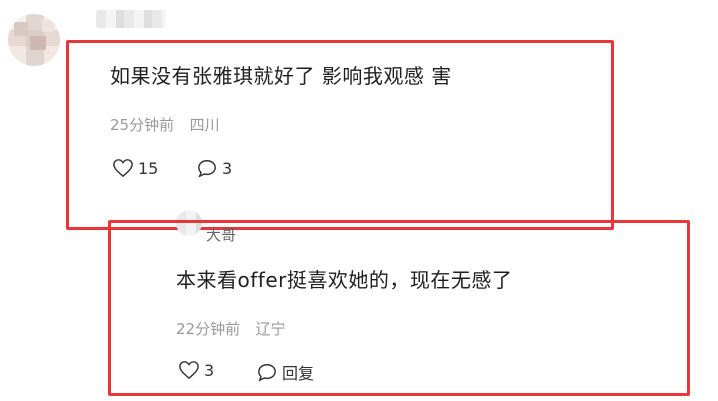 This screenshot has width=718, height=401. Describe the element at coordinates (142, 125) in the screenshot. I see `comment-time: 25分钟前` at that location.